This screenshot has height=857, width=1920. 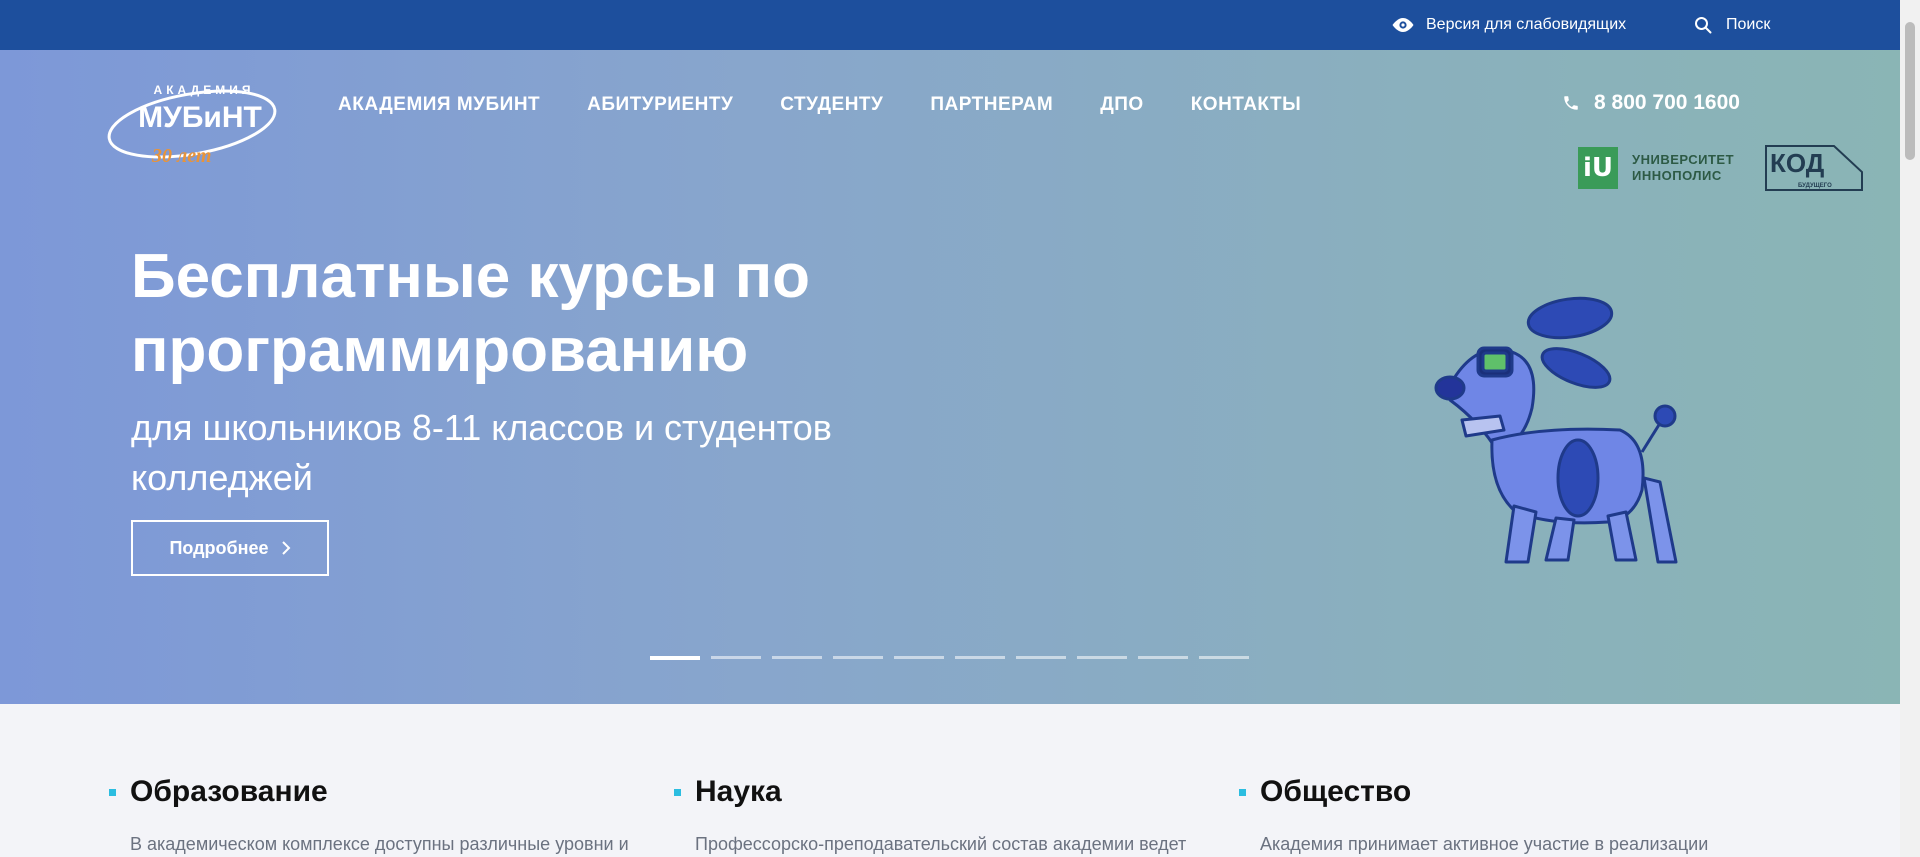 I want to click on phone-icon, so click(x=1571, y=103).